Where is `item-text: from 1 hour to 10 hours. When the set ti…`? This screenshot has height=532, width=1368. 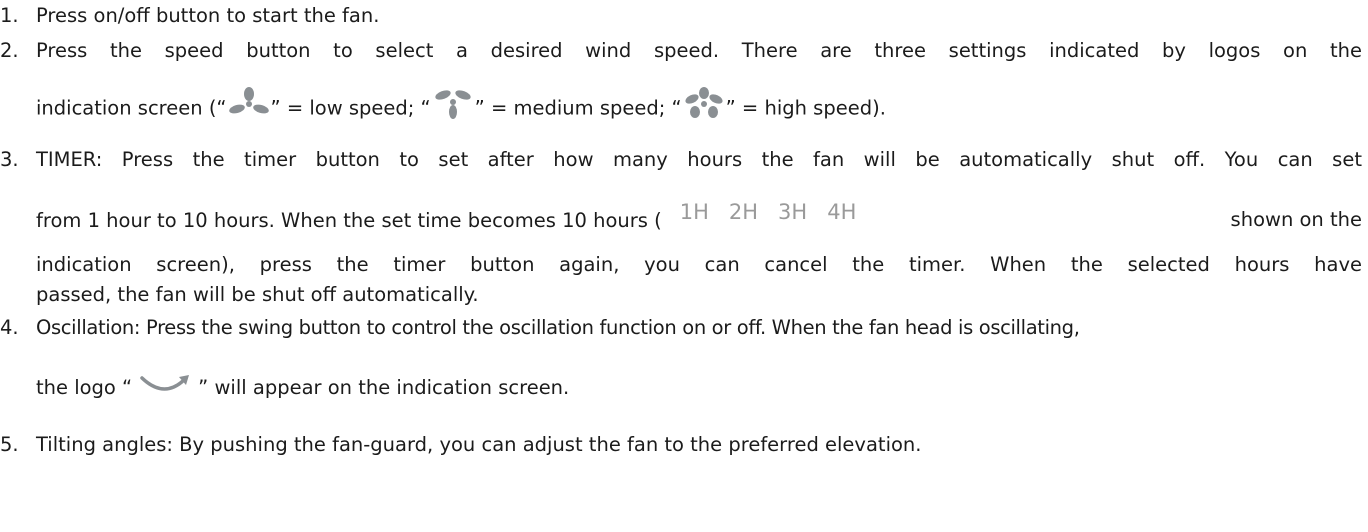 item-text: from 1 hour to 10 hours. When the set ti… is located at coordinates (349, 220).